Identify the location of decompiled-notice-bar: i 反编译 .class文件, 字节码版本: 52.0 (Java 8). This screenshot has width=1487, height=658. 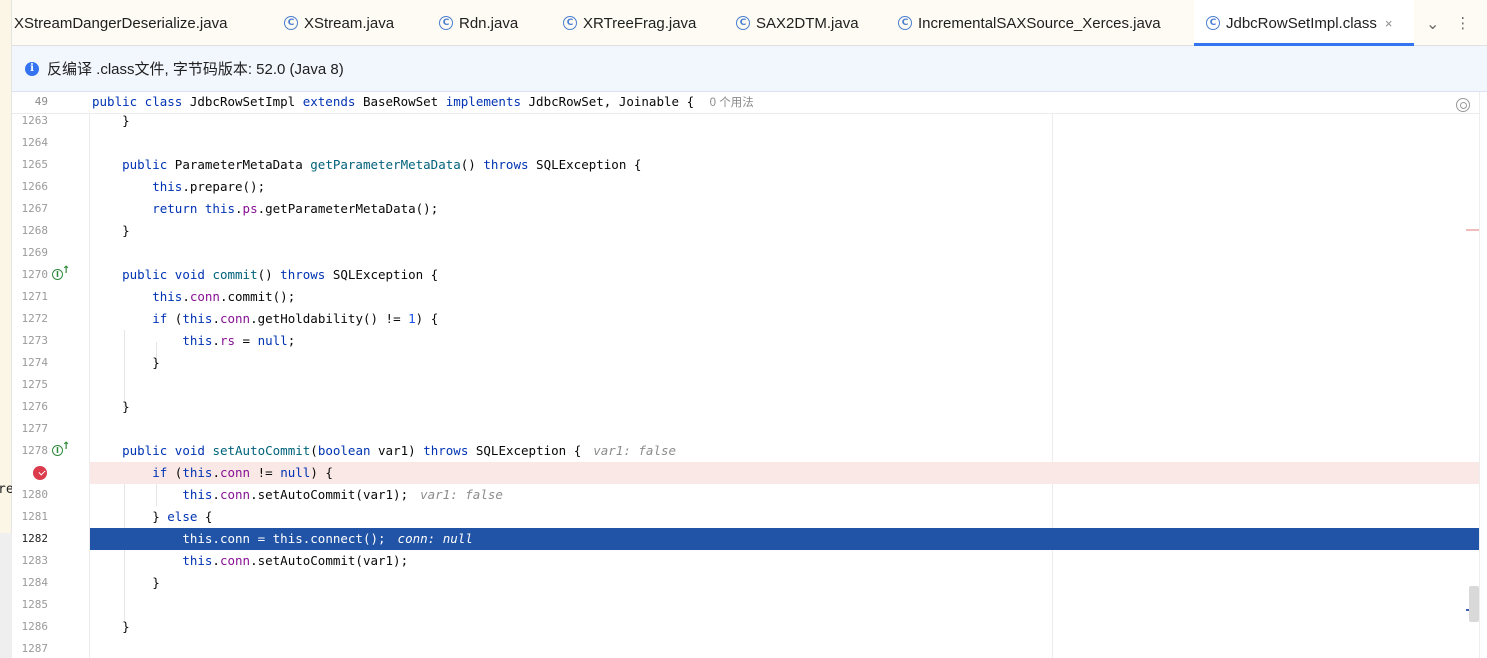
(749, 69).